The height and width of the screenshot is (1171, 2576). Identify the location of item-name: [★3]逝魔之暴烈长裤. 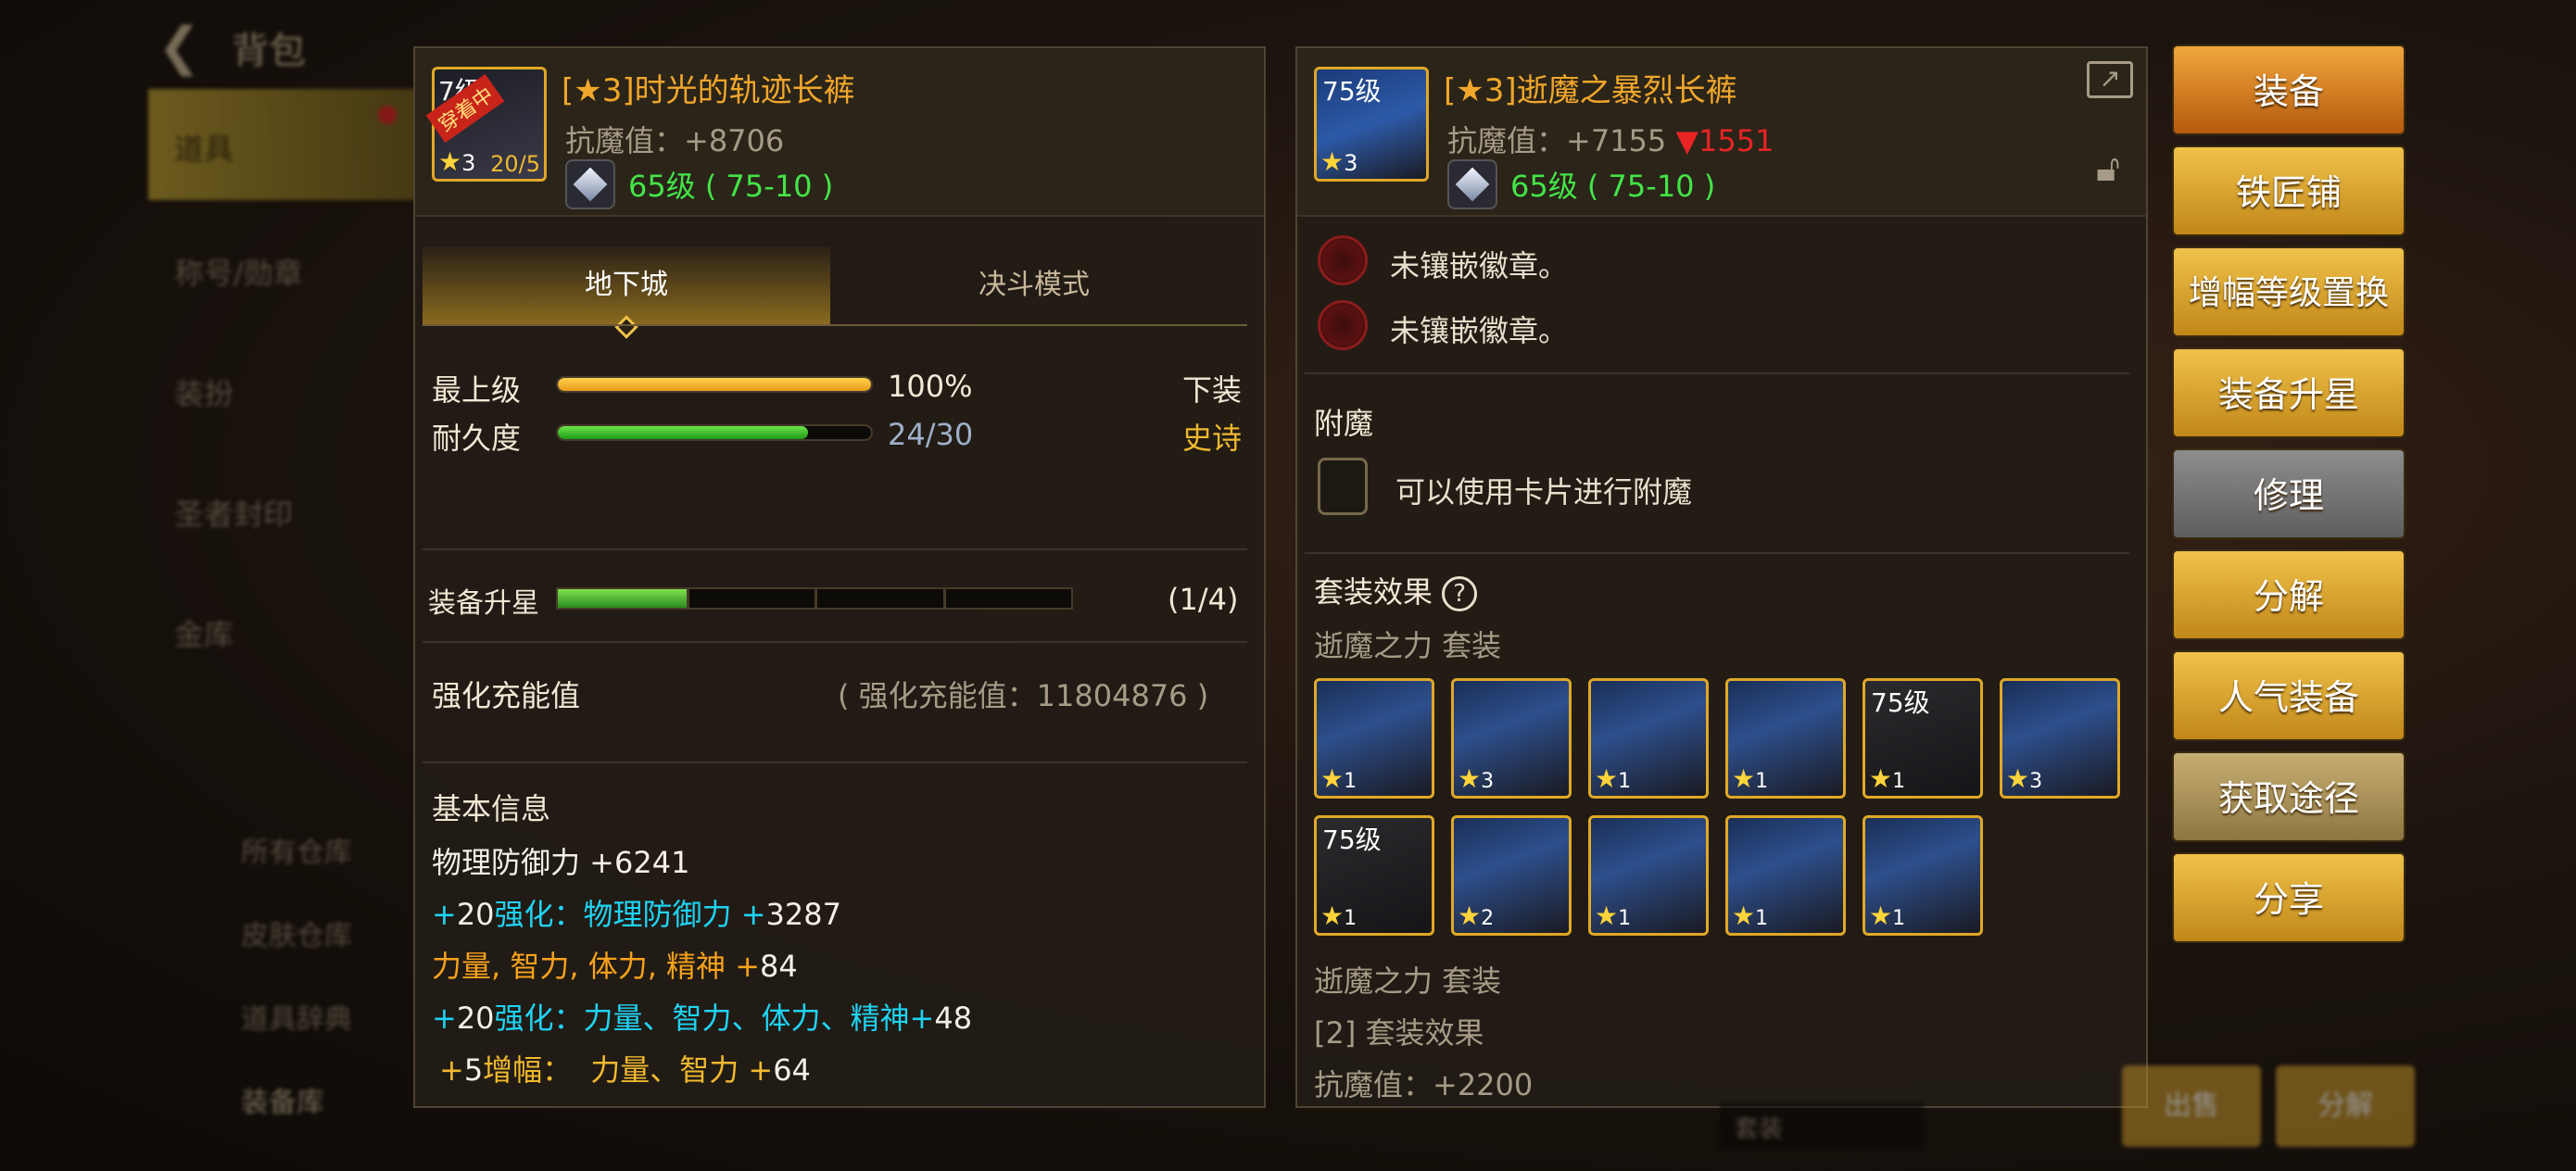
(1591, 90).